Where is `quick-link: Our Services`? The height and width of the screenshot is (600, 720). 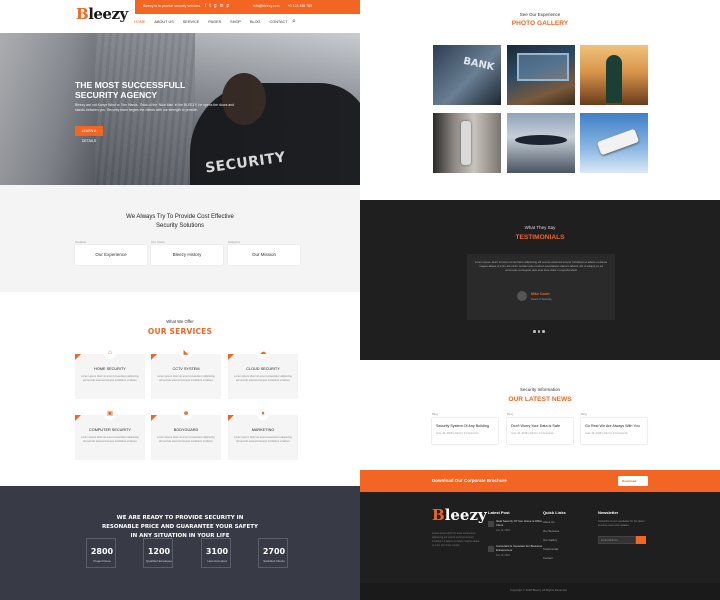
quick-link: Our Services is located at coordinates (551, 531).